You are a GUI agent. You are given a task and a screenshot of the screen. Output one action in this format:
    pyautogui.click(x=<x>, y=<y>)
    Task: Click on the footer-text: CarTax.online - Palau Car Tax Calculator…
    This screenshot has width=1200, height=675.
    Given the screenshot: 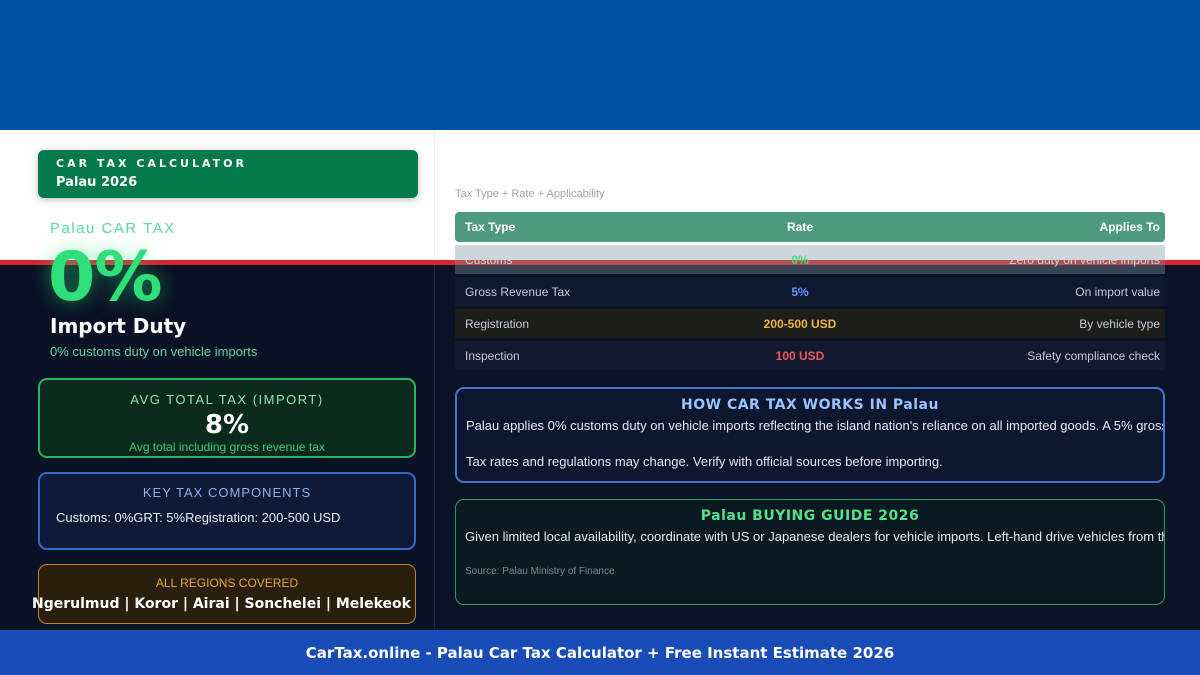 What is the action you would take?
    pyautogui.click(x=600, y=652)
    